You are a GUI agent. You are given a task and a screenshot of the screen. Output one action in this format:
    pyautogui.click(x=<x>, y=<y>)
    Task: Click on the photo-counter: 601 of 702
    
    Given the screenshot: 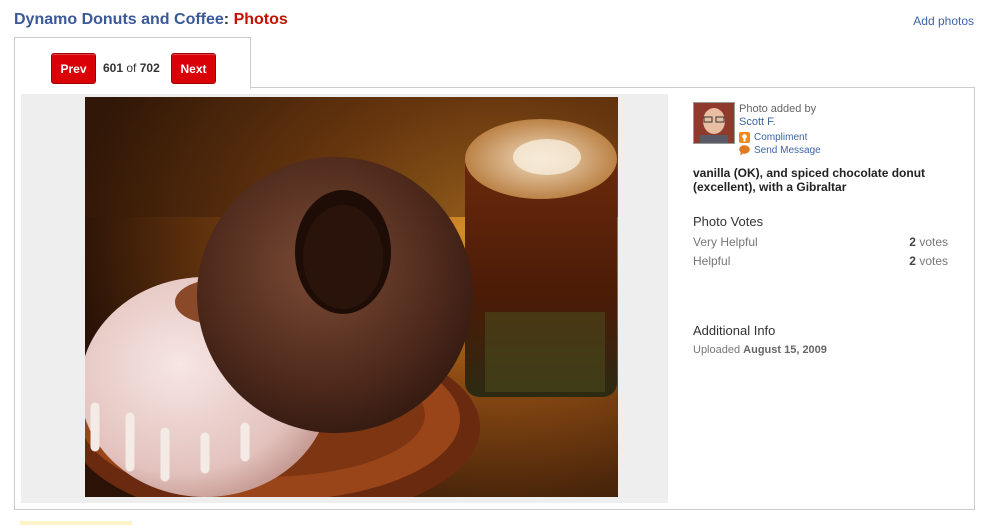 What is the action you would take?
    pyautogui.click(x=131, y=68)
    